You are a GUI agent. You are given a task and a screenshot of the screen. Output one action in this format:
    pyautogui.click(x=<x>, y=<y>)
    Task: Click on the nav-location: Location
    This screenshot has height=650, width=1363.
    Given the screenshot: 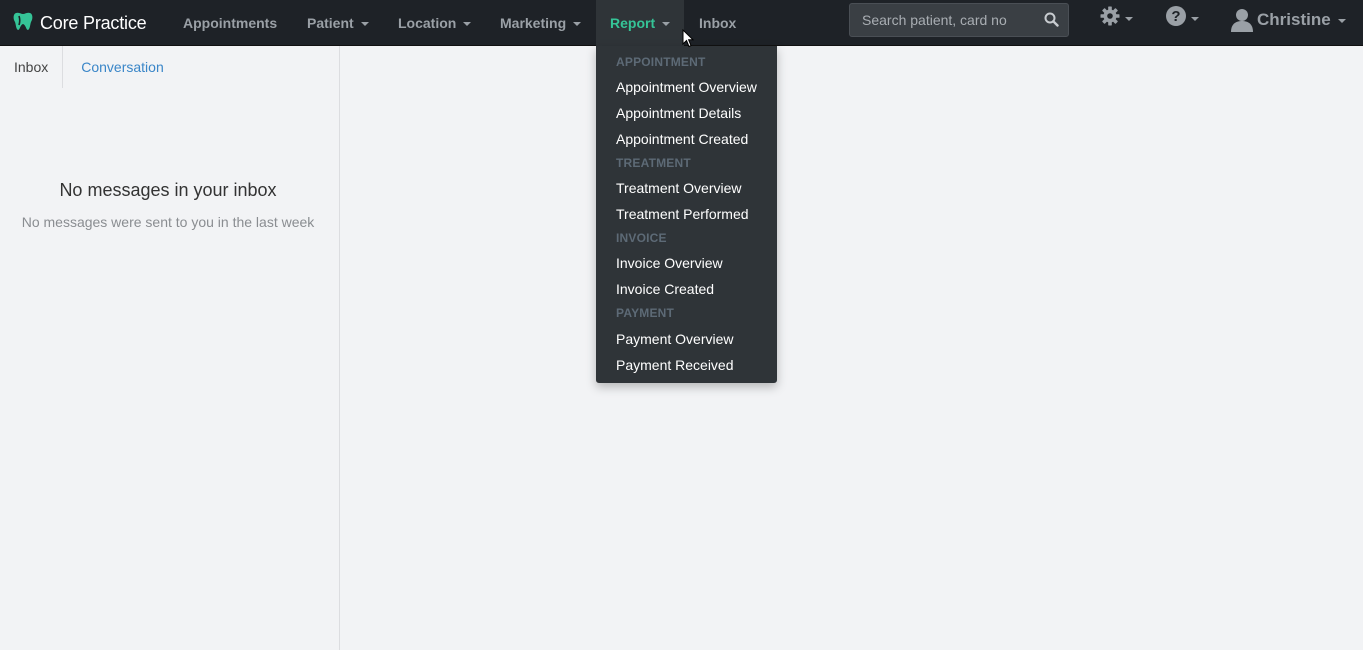 What is the action you would take?
    pyautogui.click(x=435, y=23)
    